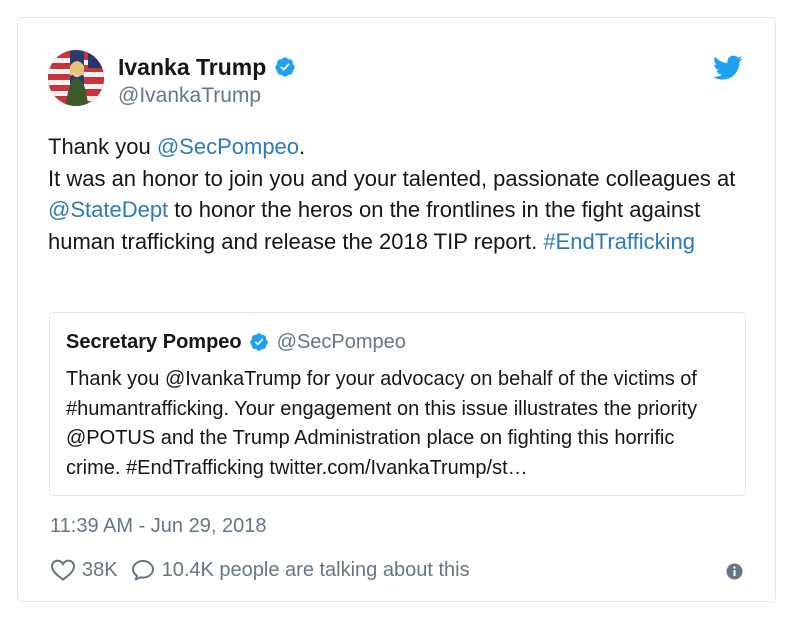  I want to click on display-name-row: Ivanka Trump, so click(207, 67).